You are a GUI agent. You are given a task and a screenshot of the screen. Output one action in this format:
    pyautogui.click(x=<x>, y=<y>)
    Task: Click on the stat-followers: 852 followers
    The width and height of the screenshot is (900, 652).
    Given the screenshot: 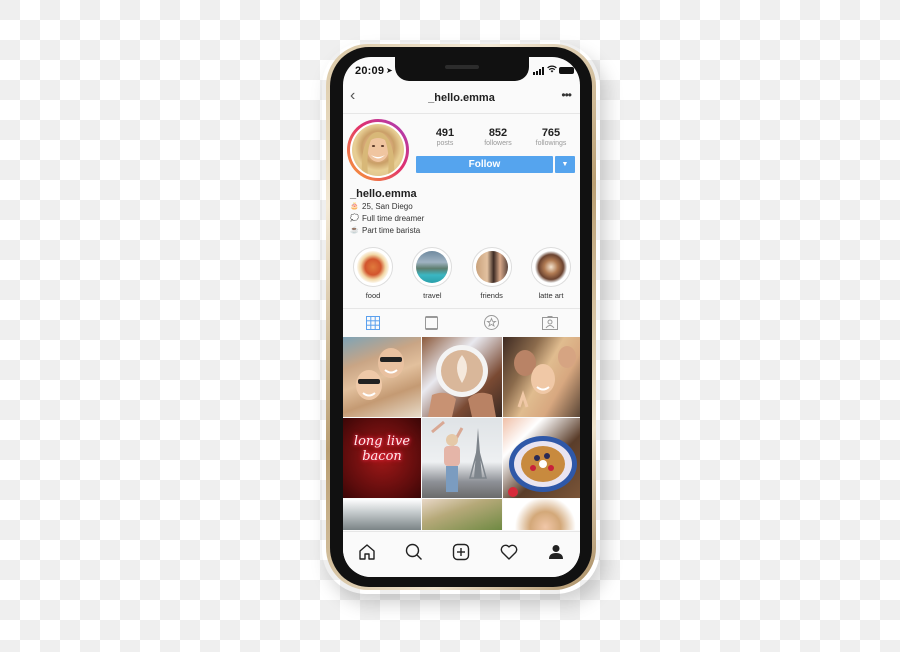 What is the action you would take?
    pyautogui.click(x=498, y=137)
    